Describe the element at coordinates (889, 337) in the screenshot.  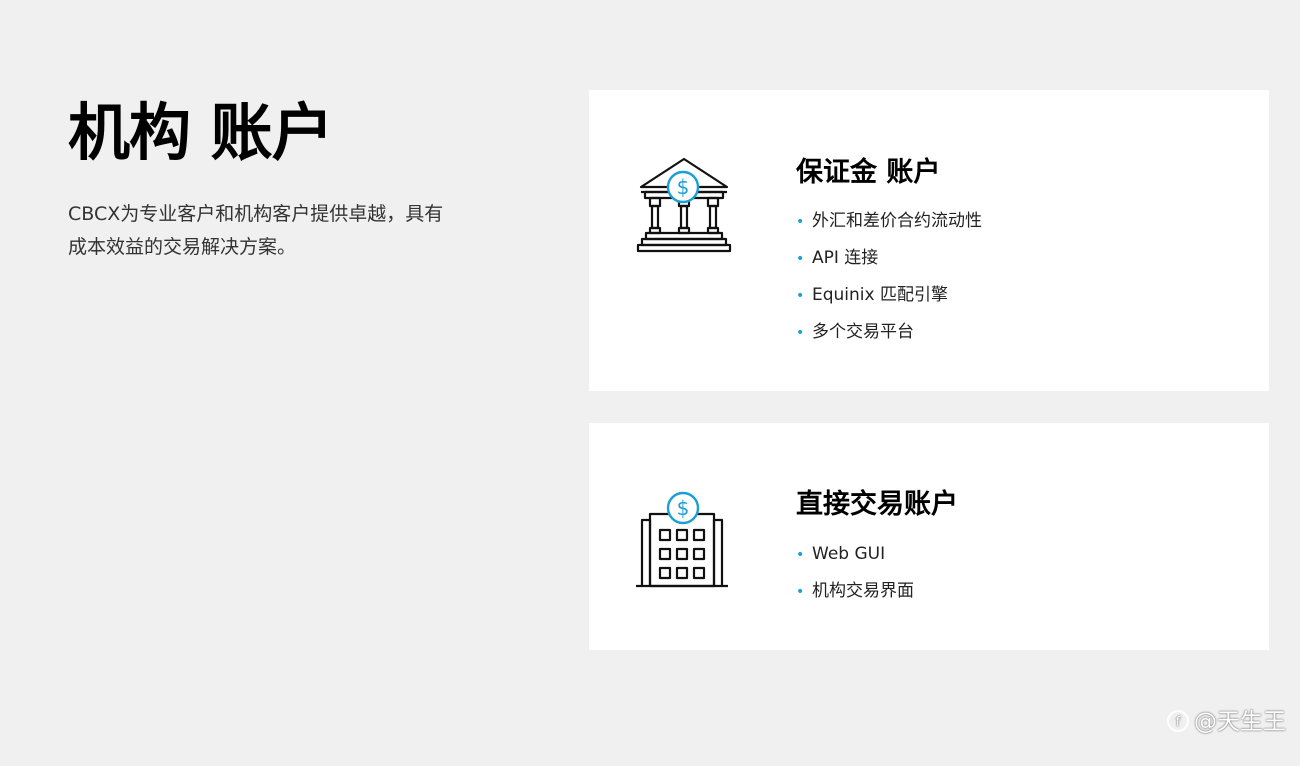
I see `list-item: • 多个交易平台` at that location.